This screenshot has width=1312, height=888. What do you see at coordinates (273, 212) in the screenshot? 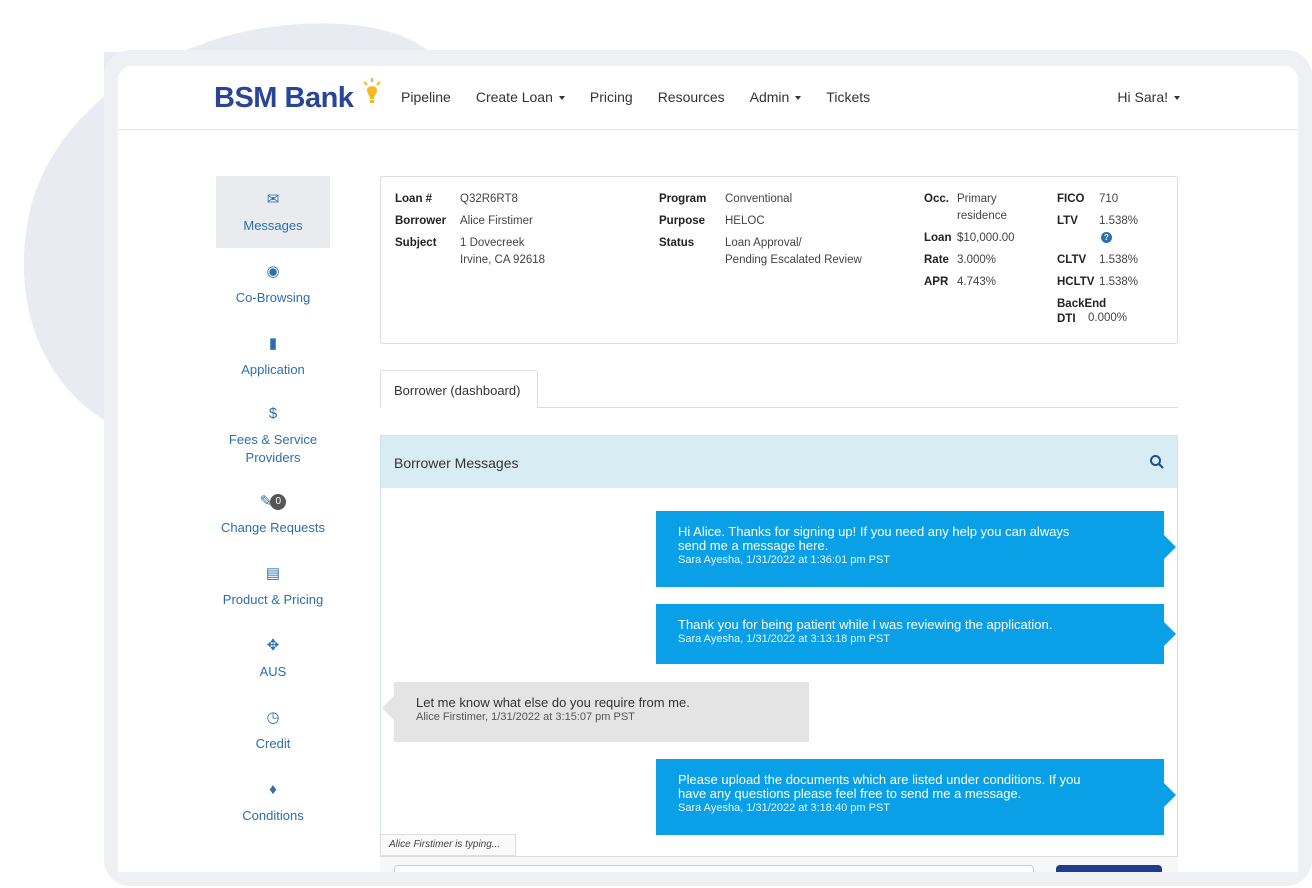
I see `sidebar-item-messages: ✉ Messages` at bounding box center [273, 212].